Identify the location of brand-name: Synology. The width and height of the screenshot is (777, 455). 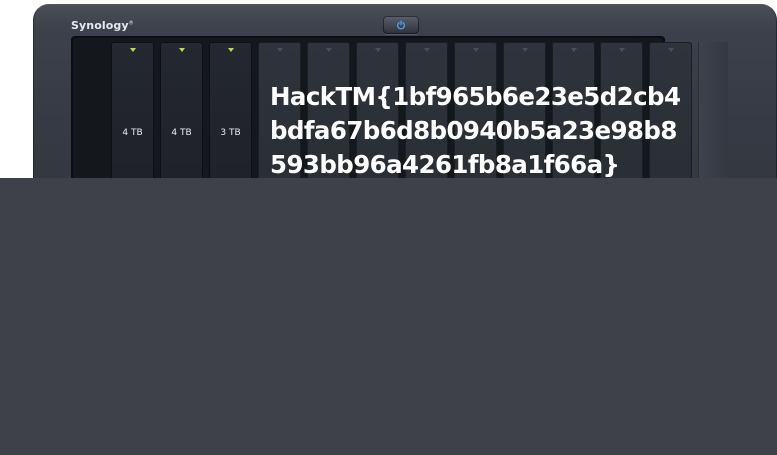
(100, 25).